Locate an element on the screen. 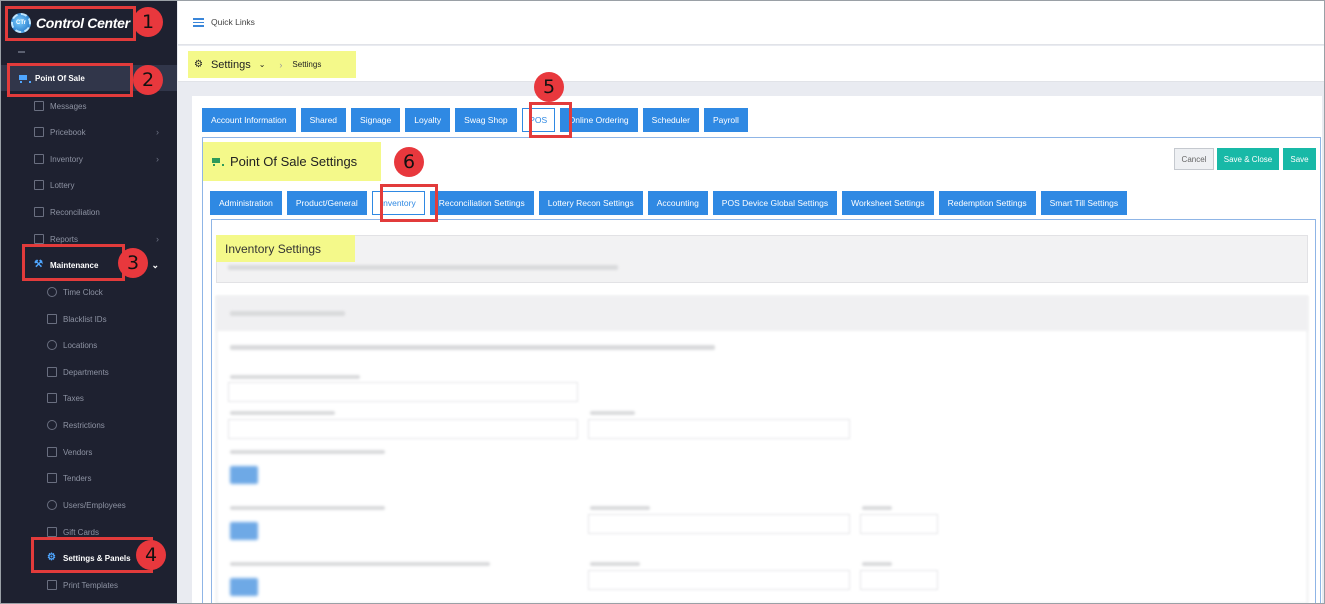 This screenshot has height=604, width=1325. subtab-pos-device-global-settings: POS Device Global Settings is located at coordinates (775, 203).